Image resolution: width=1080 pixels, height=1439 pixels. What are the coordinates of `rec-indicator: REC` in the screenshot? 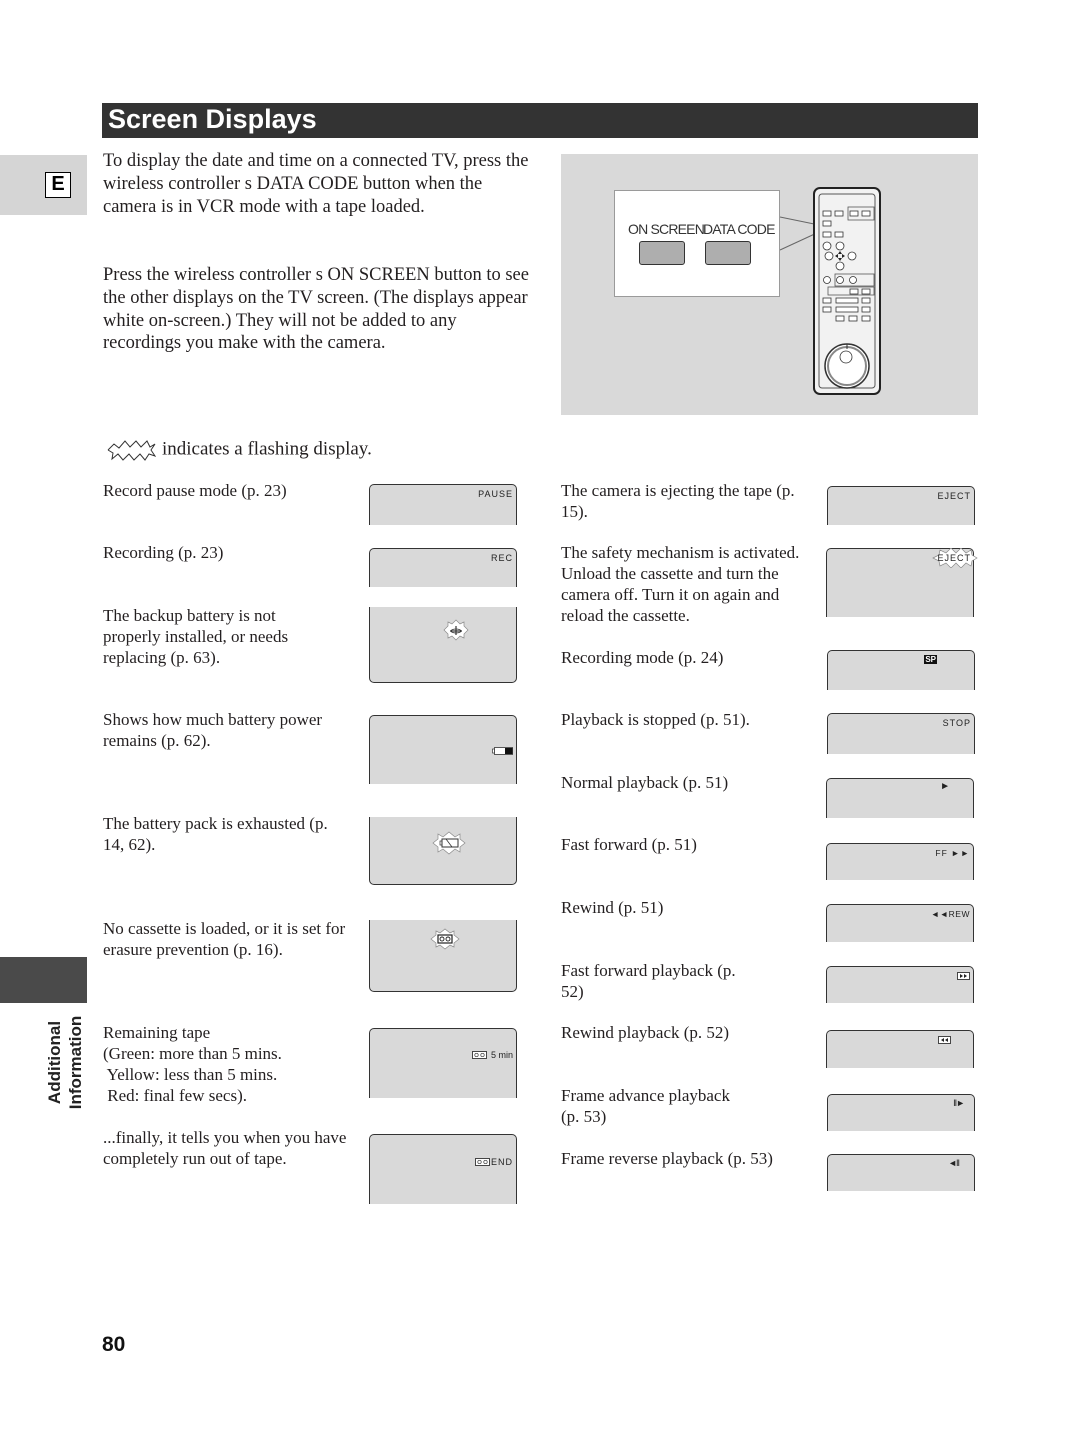 It's located at (501, 558).